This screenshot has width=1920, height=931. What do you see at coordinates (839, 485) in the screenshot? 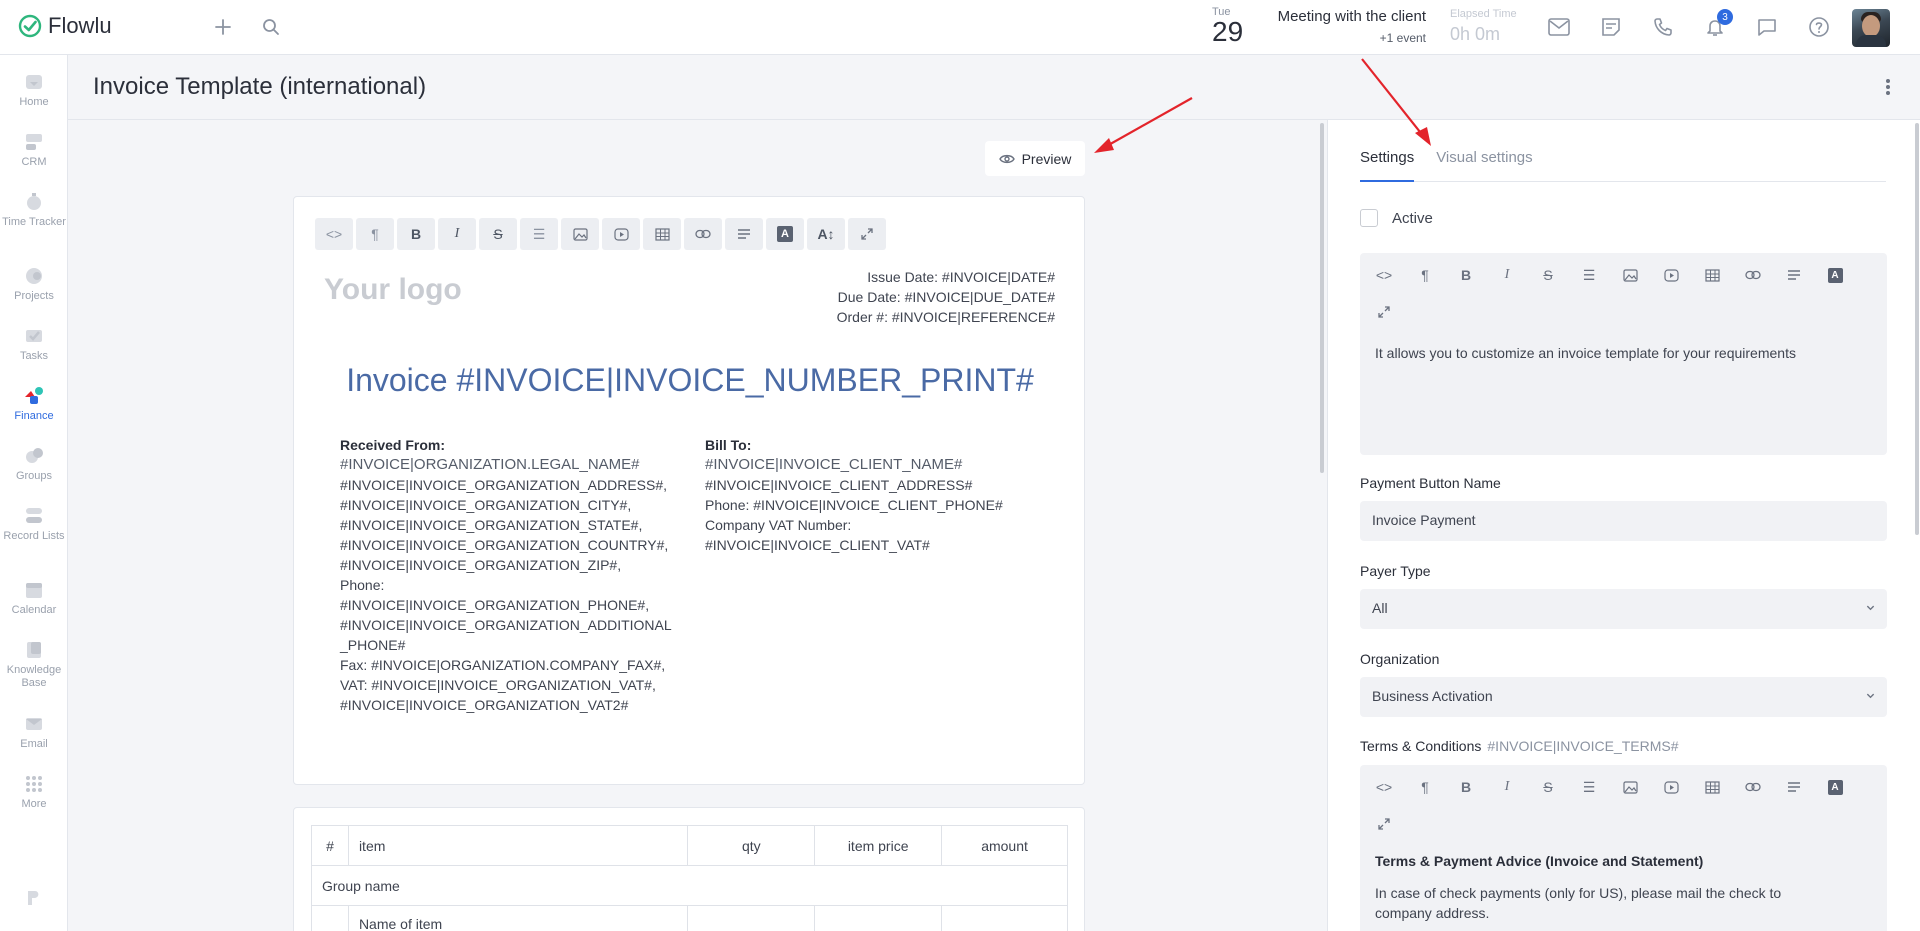
I see `bill-to-line: #INVOICE|INVOICE_CLIENT_ADDRESS#` at bounding box center [839, 485].